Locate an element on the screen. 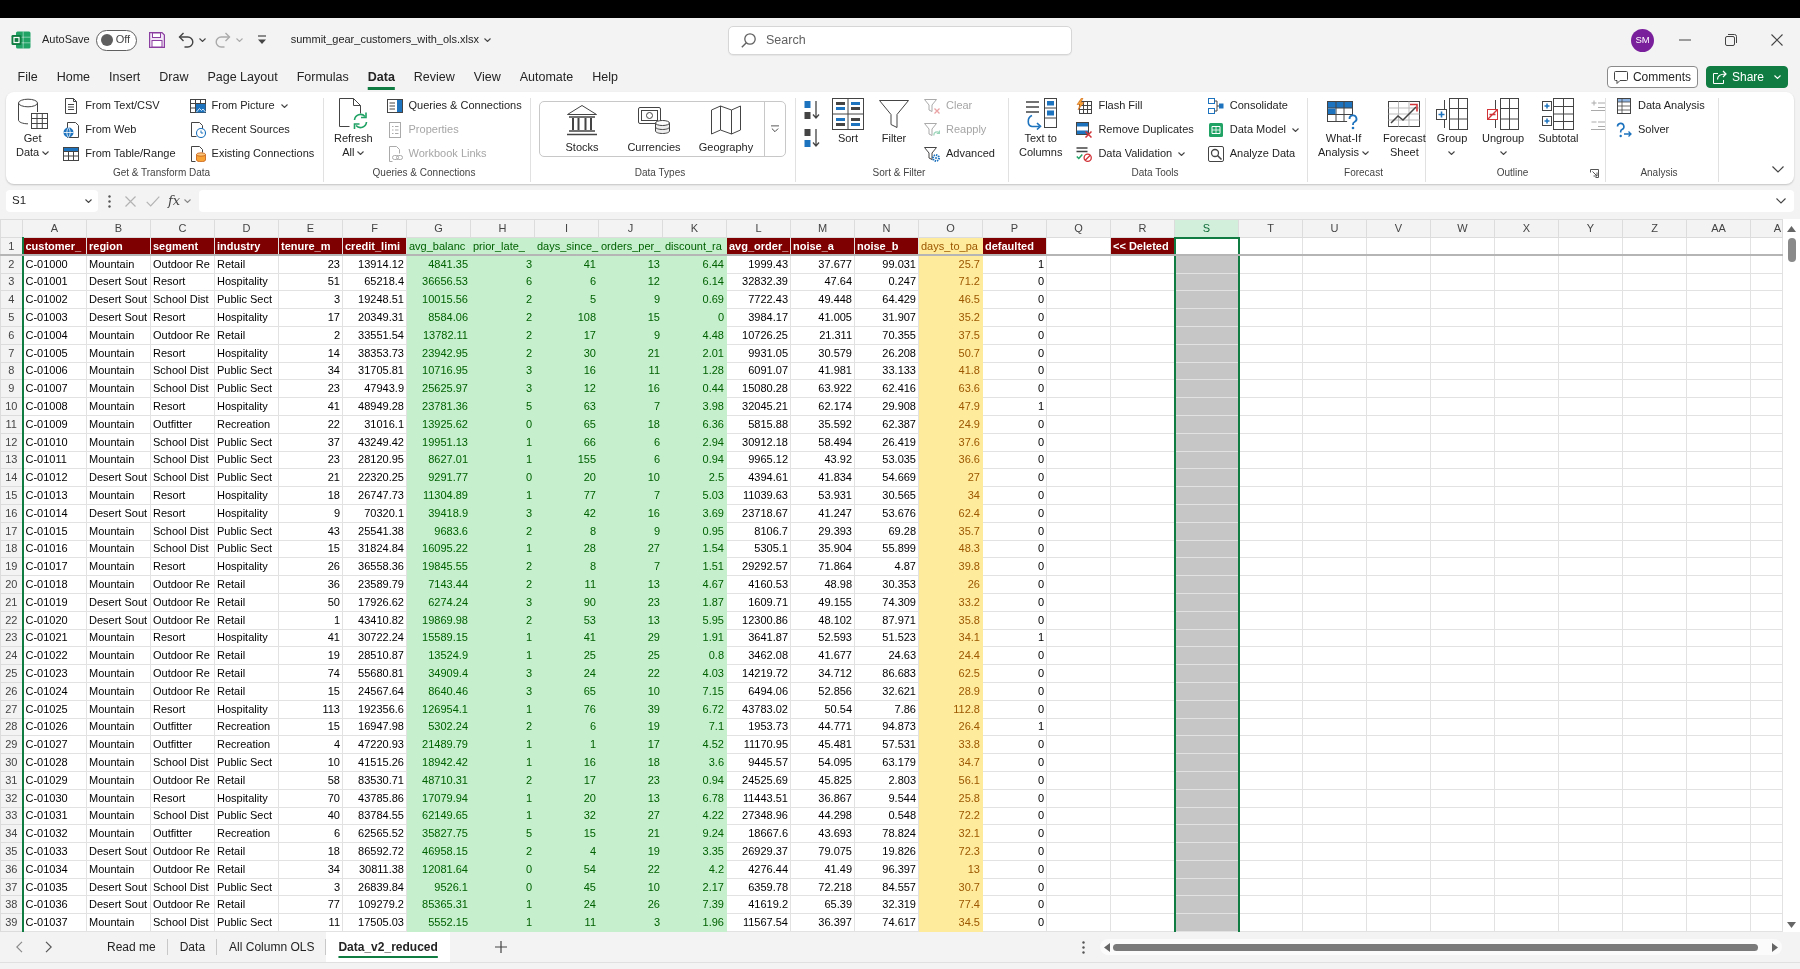 This screenshot has height=969, width=1800. column-header: L is located at coordinates (758, 228).